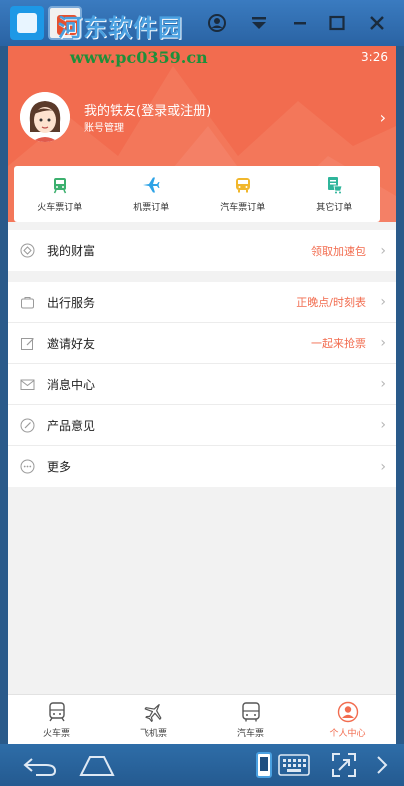 The height and width of the screenshot is (786, 404). I want to click on order-label: 机票订单, so click(151, 208).